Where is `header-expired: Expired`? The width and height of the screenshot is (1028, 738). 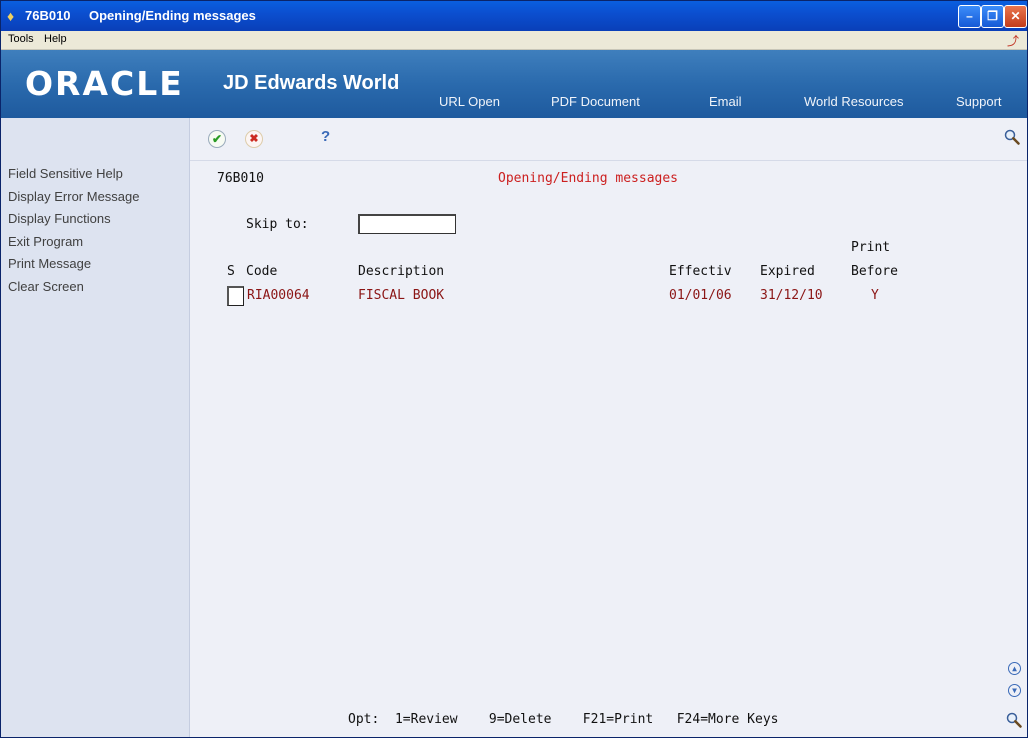
header-expired: Expired is located at coordinates (787, 271).